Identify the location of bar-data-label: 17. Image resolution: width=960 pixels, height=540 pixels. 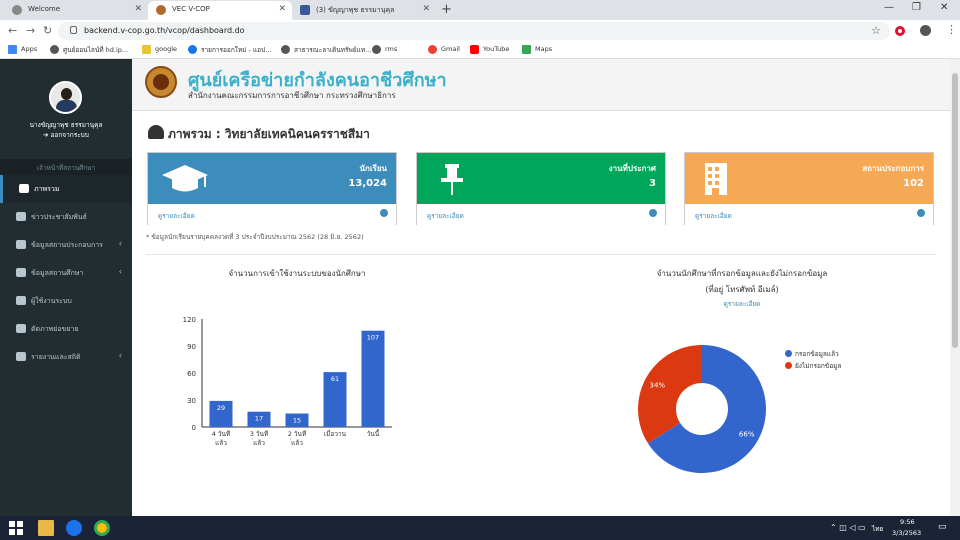
(259, 419).